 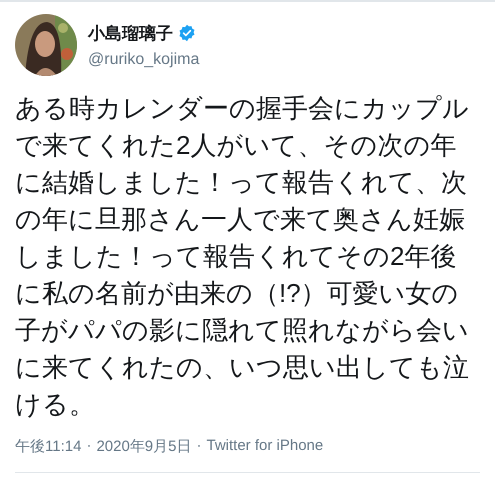 What do you see at coordinates (144, 446) in the screenshot?
I see `tweet-date: 2020年9月5日` at bounding box center [144, 446].